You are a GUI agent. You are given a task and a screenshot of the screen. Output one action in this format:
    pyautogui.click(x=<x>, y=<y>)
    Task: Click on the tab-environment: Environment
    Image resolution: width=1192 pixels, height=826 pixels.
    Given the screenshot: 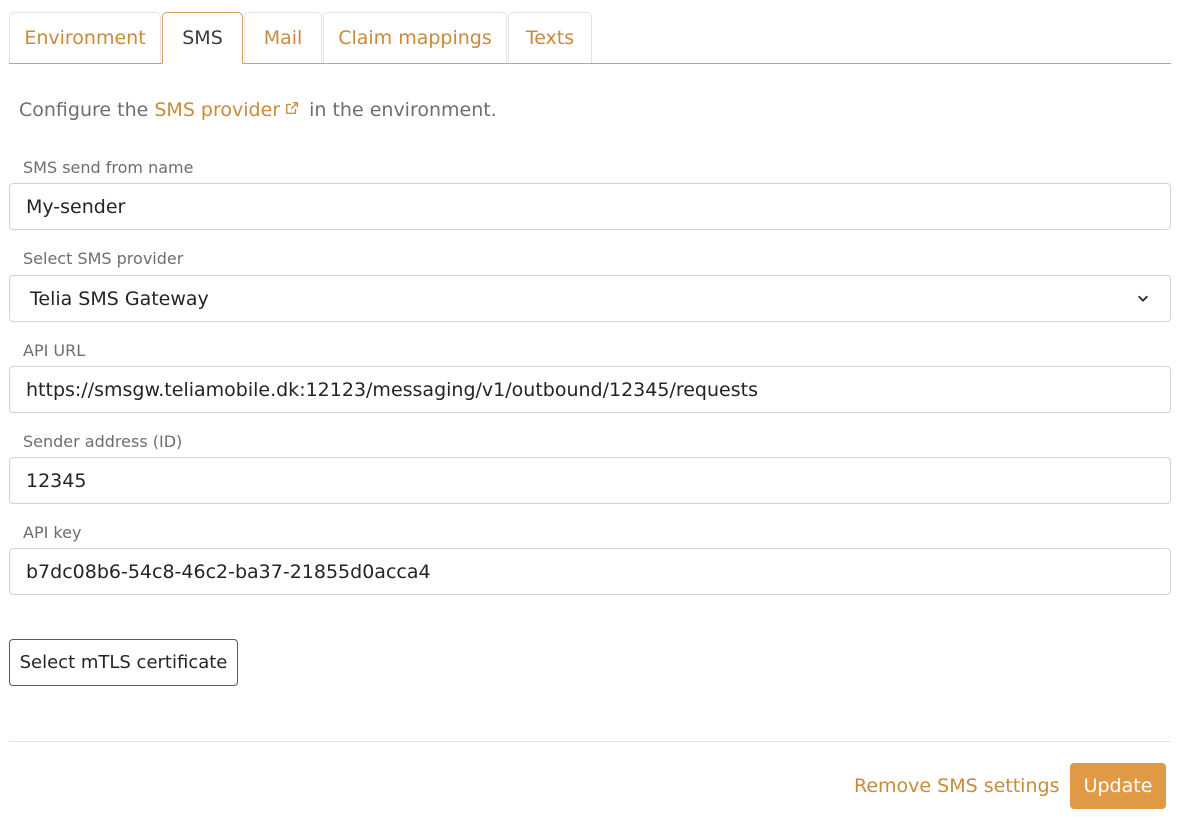 What is the action you would take?
    pyautogui.click(x=85, y=37)
    